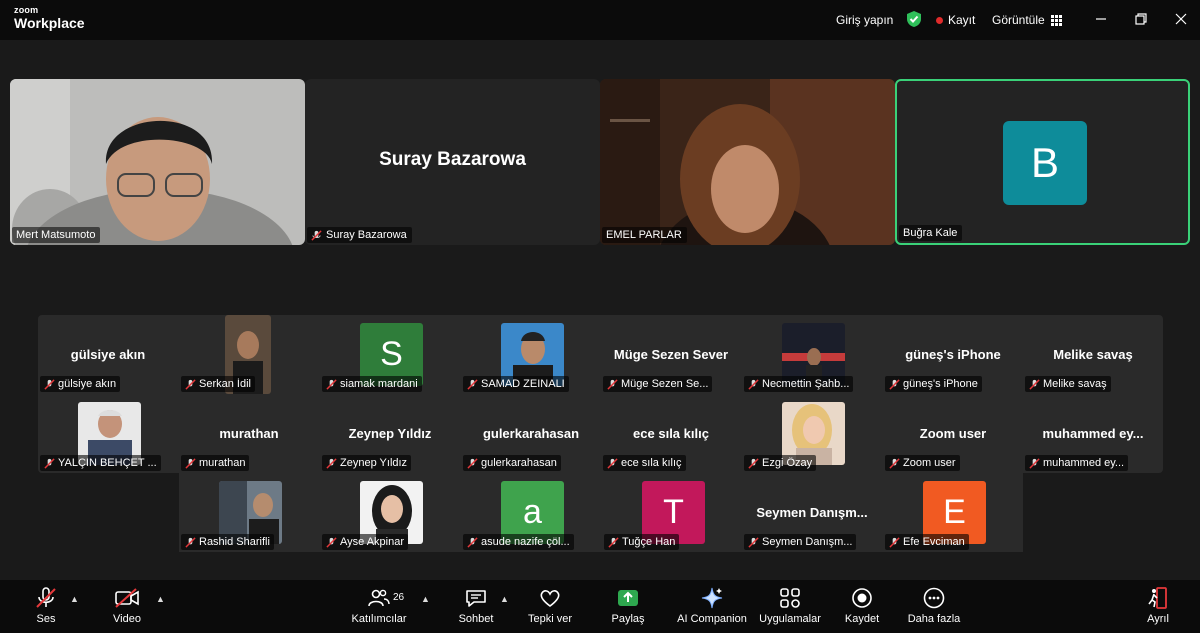 This screenshot has width=1200, height=633. I want to click on record-indicator: Kayıt, so click(955, 20).